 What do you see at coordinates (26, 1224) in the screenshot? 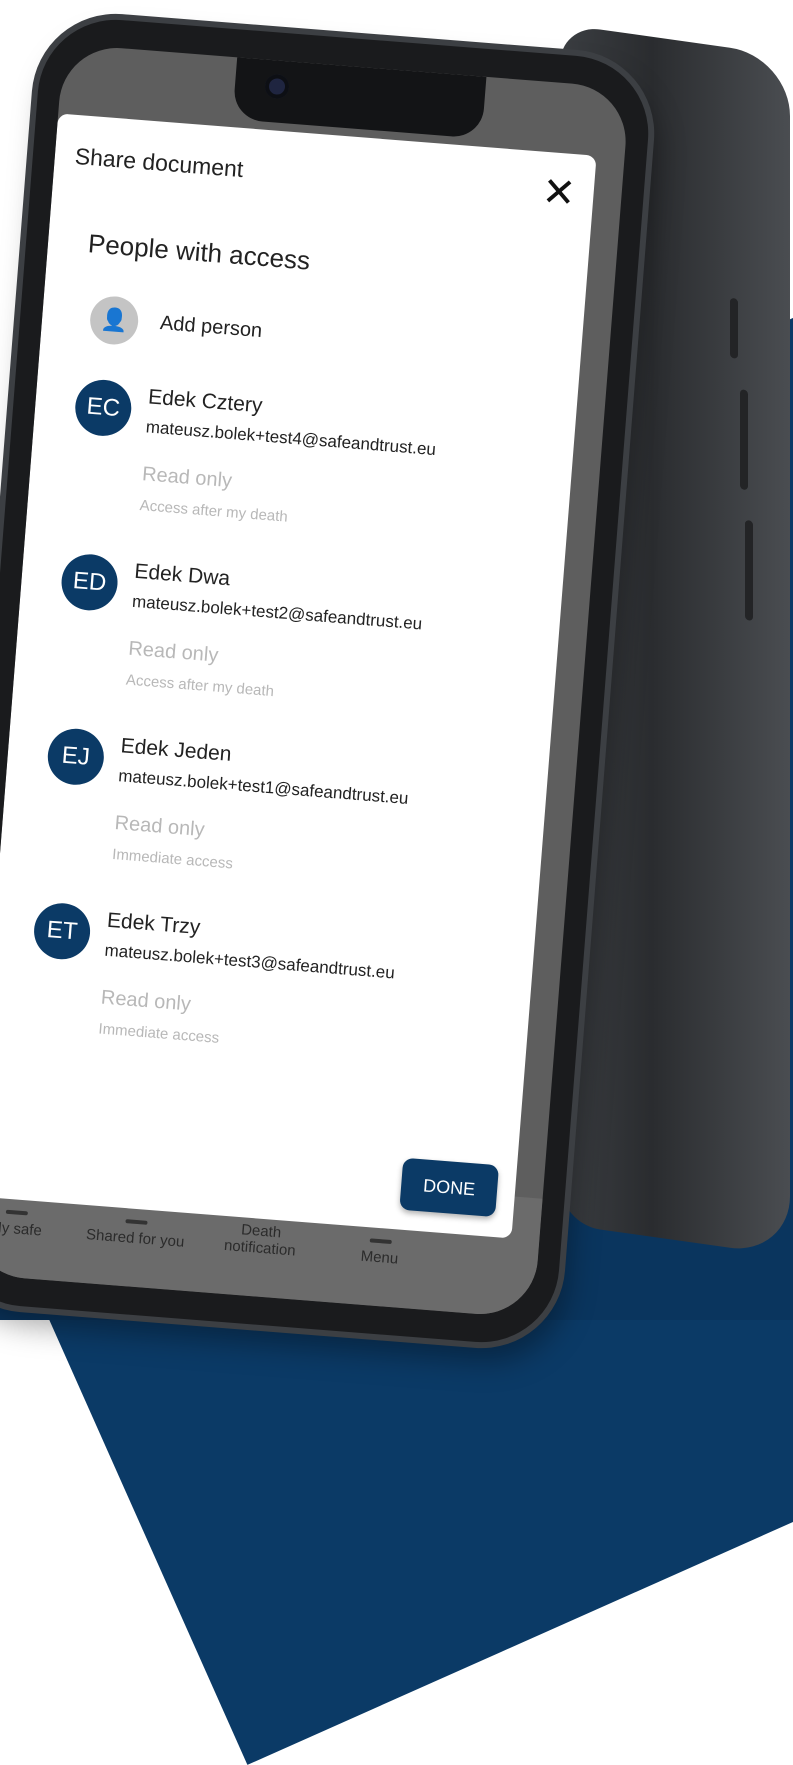
I see `nav-my-safe: My safe` at bounding box center [26, 1224].